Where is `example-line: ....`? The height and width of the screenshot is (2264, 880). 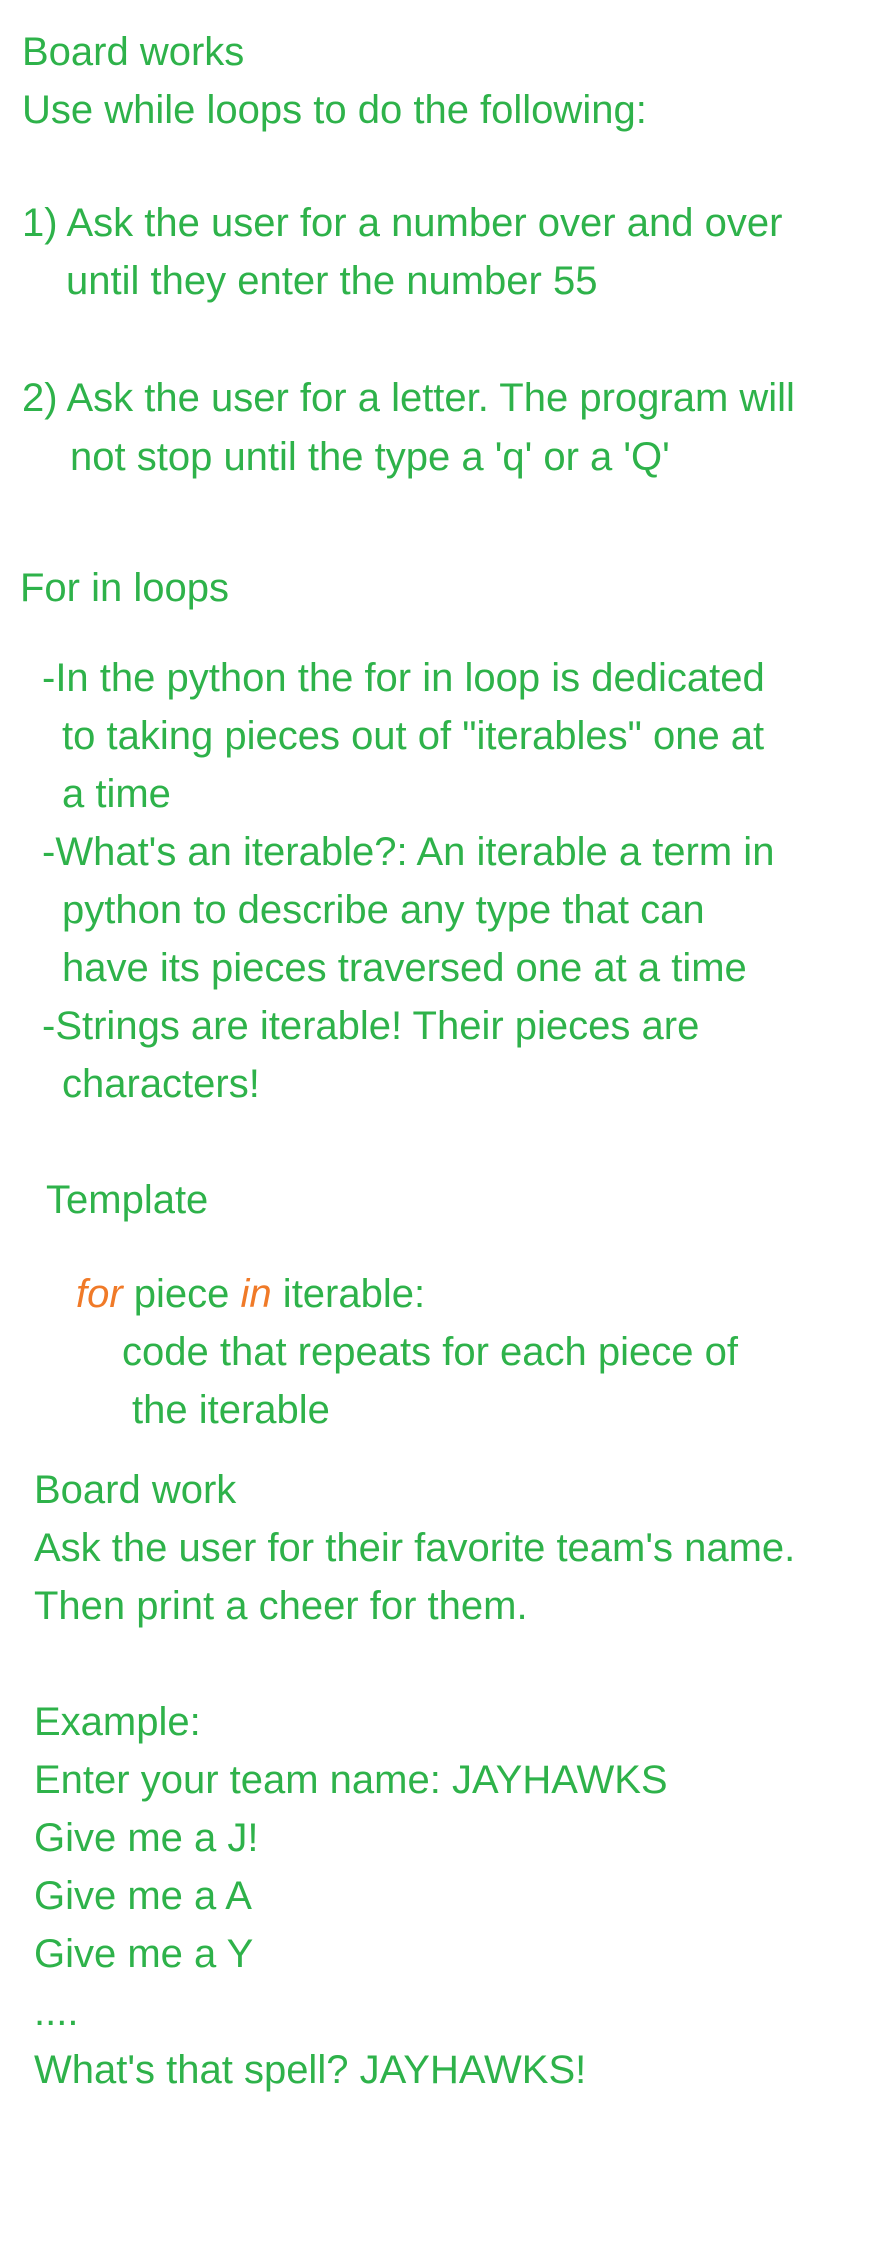
example-line: .... is located at coordinates (56, 2012).